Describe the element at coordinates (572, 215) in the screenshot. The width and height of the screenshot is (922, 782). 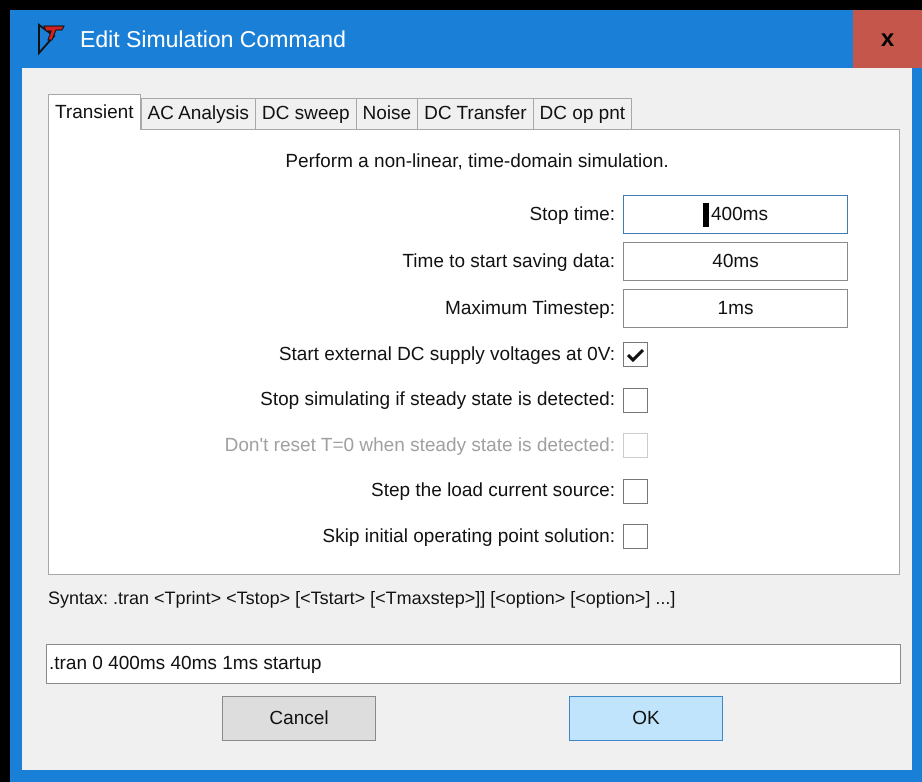
I see `field-label: Stop time:` at that location.